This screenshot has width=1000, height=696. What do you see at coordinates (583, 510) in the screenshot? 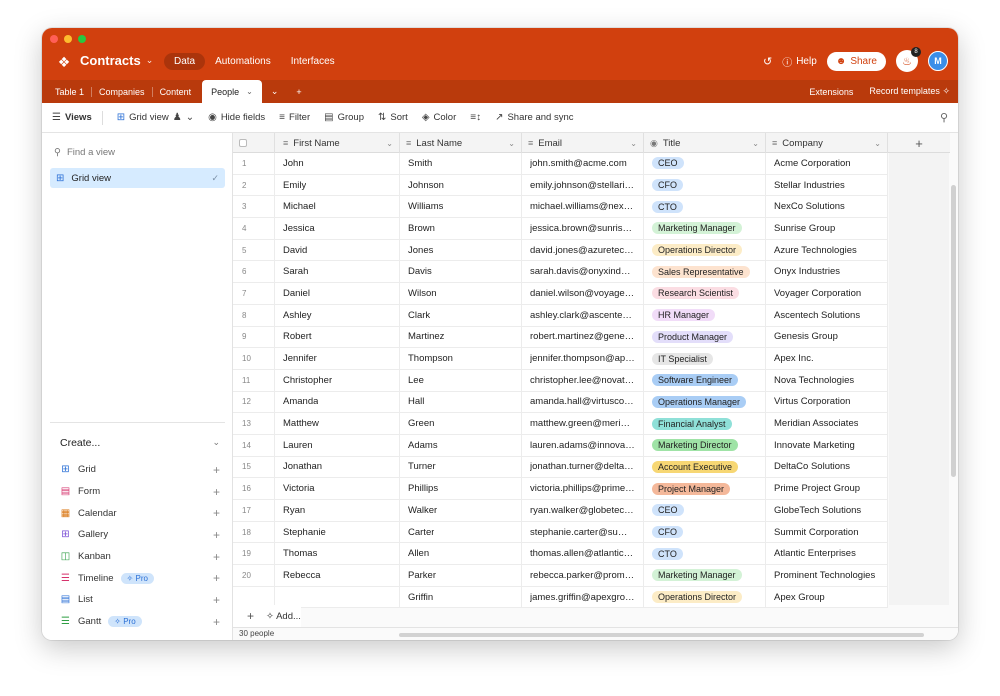
I see `cell-email: ryan.walker@globetech.net` at bounding box center [583, 510].